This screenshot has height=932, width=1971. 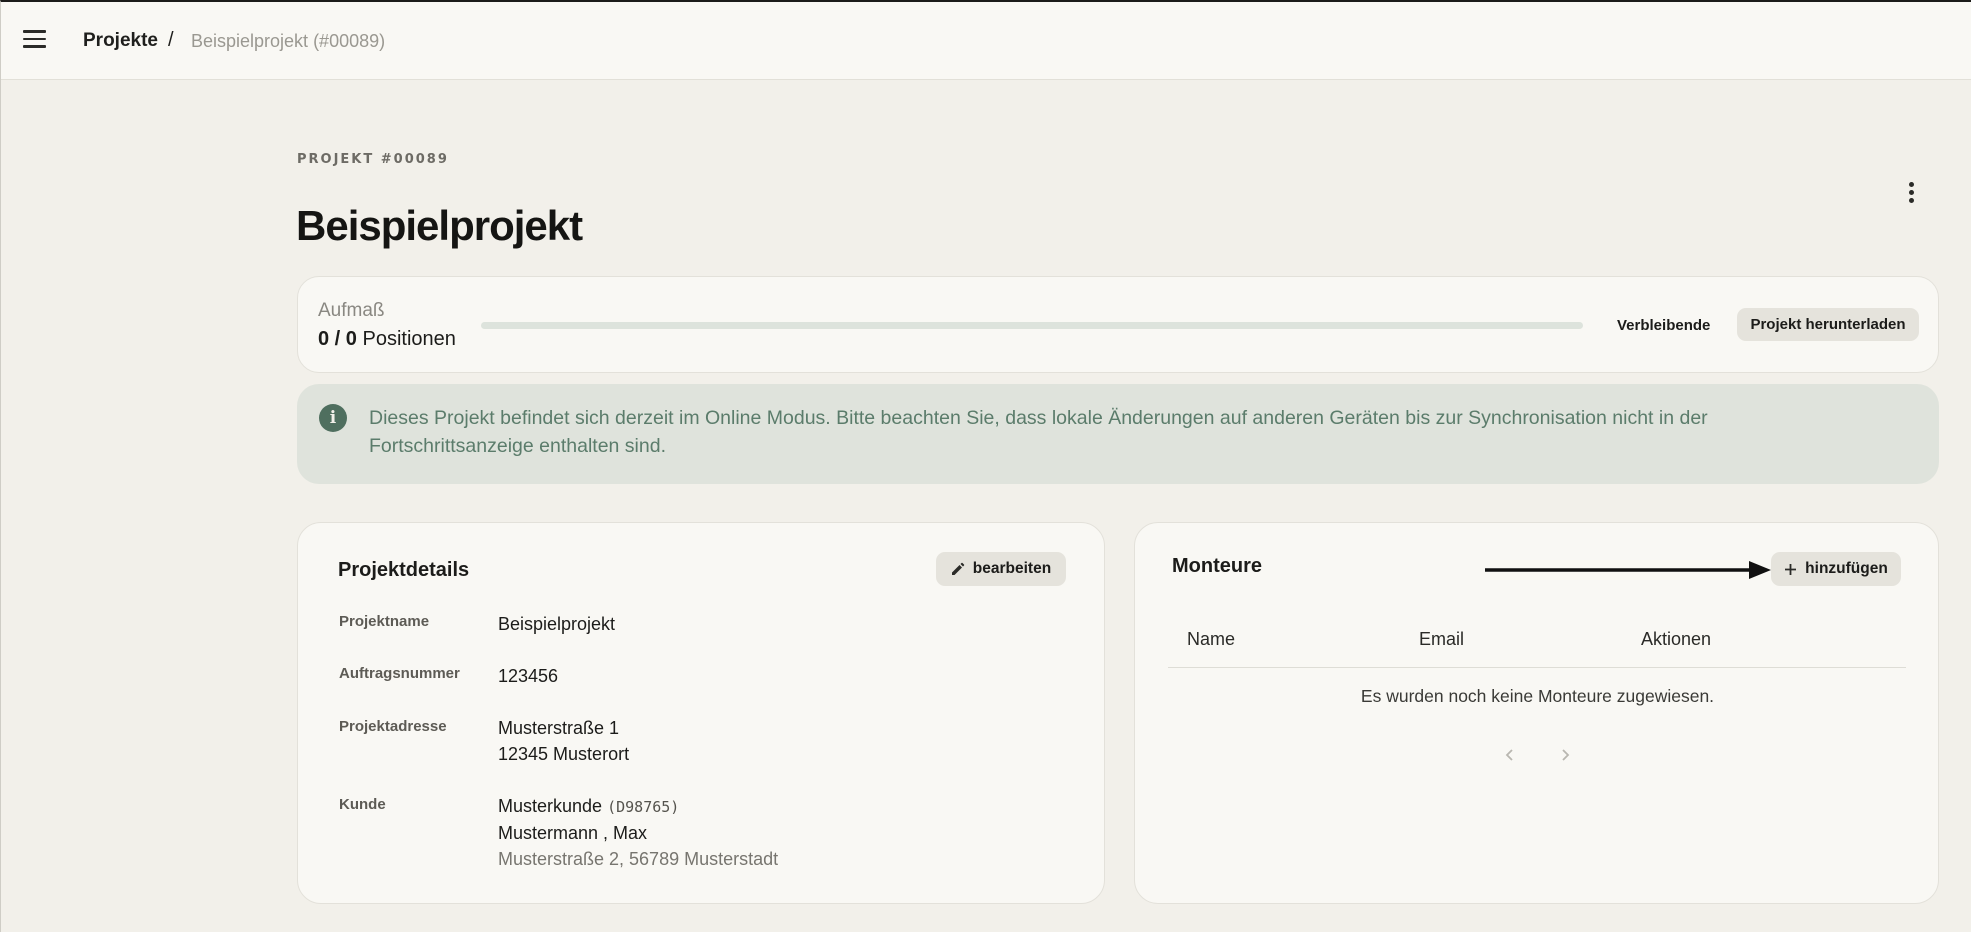 What do you see at coordinates (564, 754) in the screenshot?
I see `address-line-2: 12345 Musterort` at bounding box center [564, 754].